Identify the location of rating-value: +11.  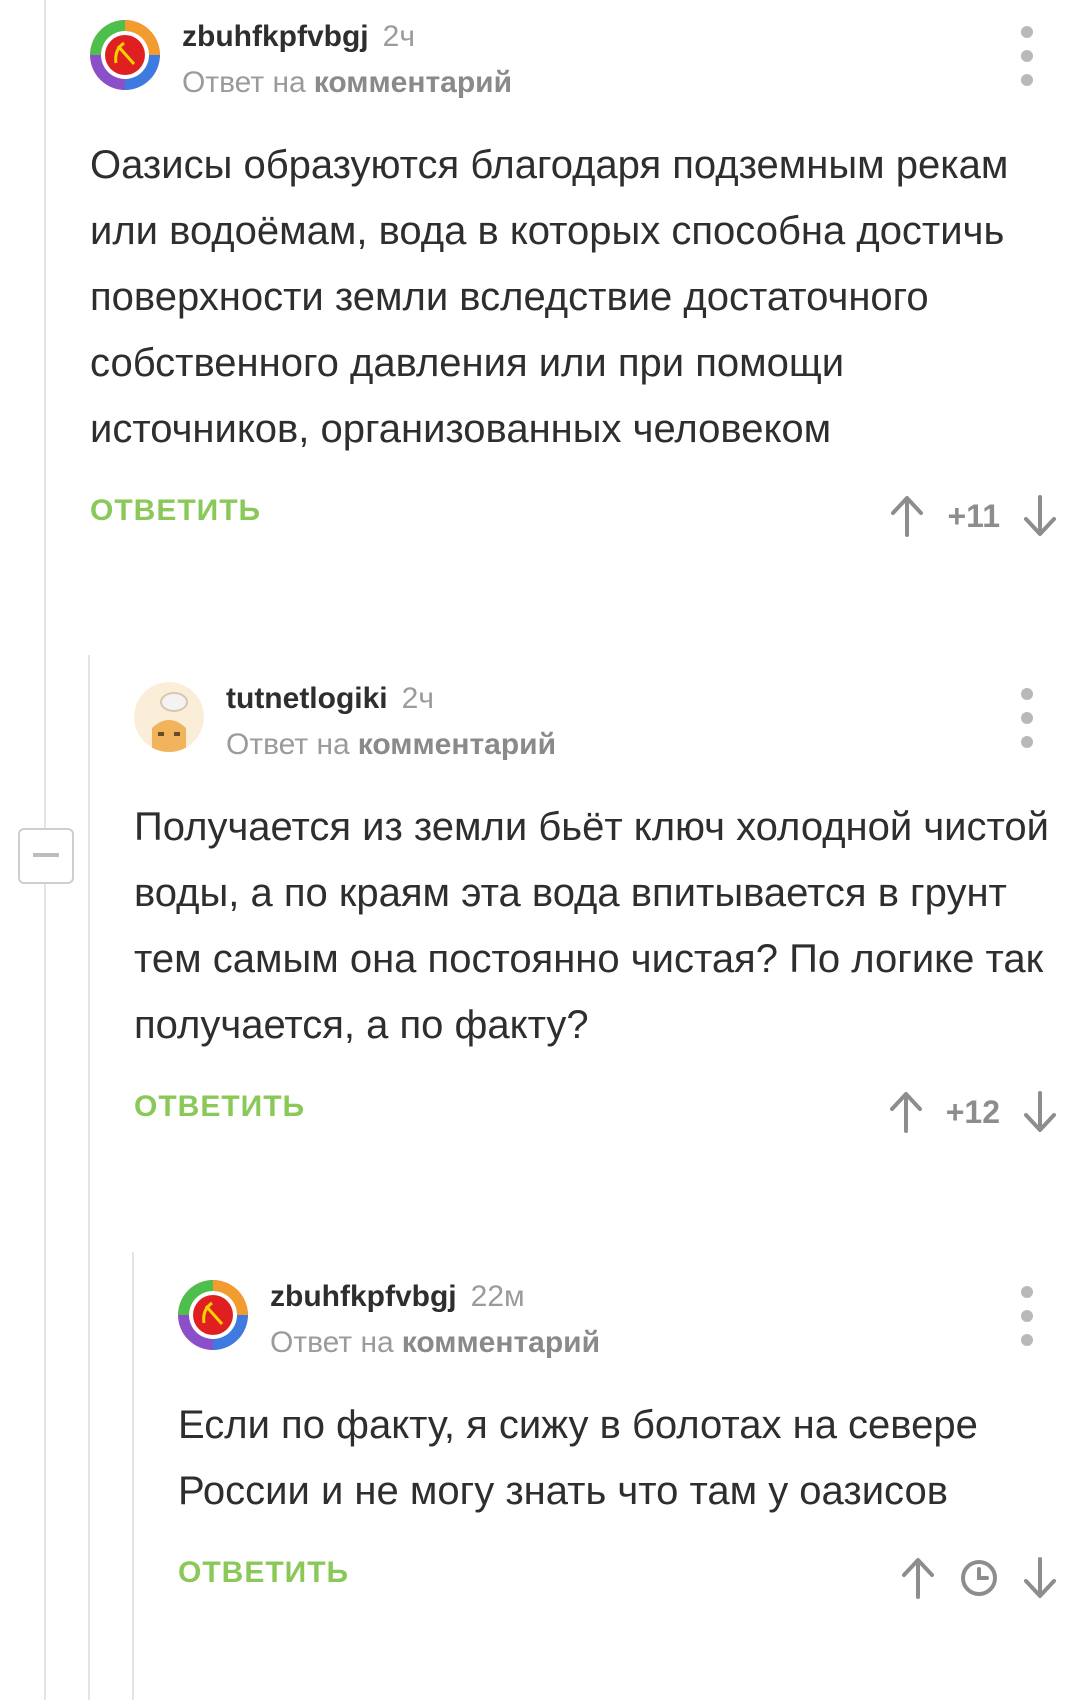
(973, 515).